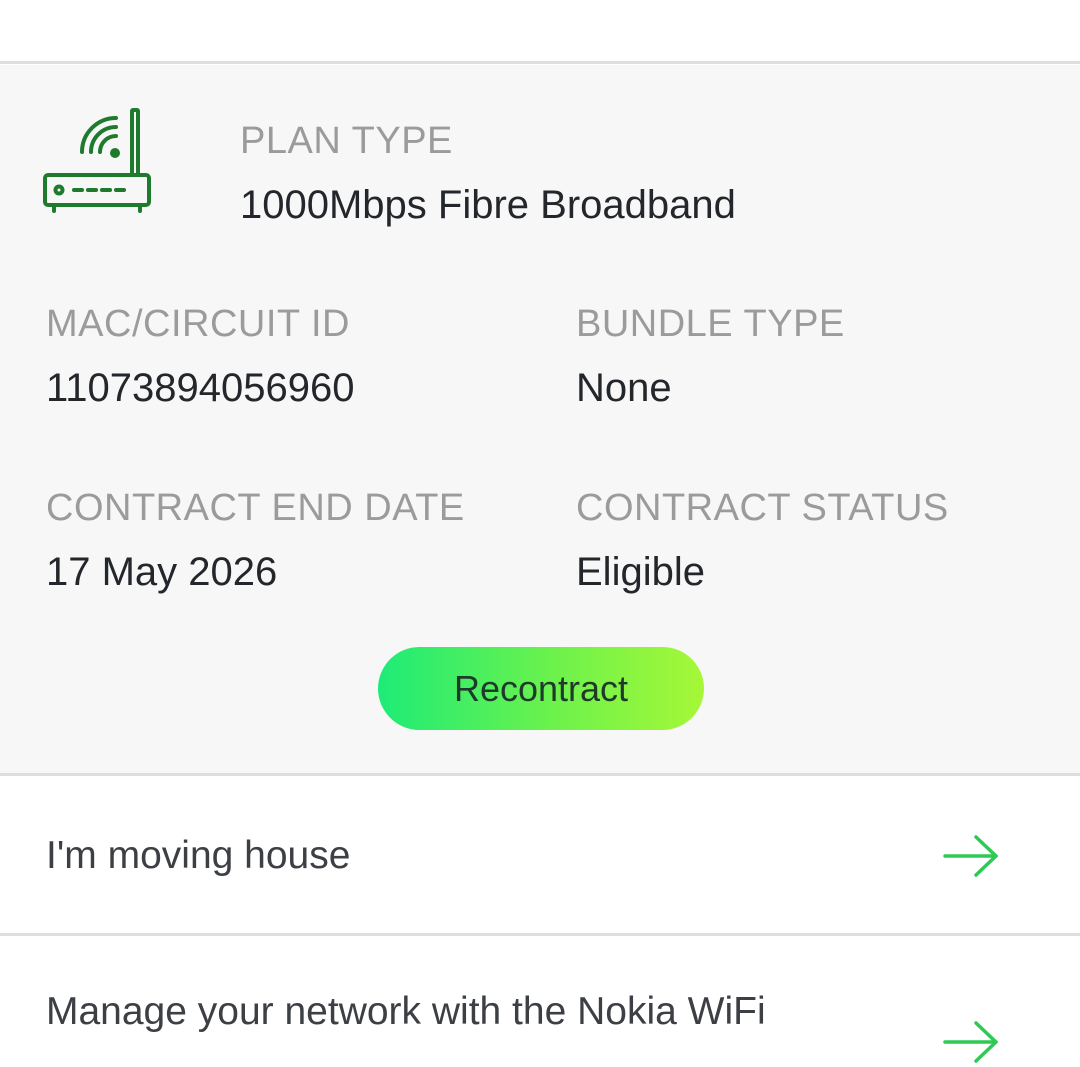 This screenshot has height=1067, width=1080. What do you see at coordinates (540, 62) in the screenshot?
I see `top-divider` at bounding box center [540, 62].